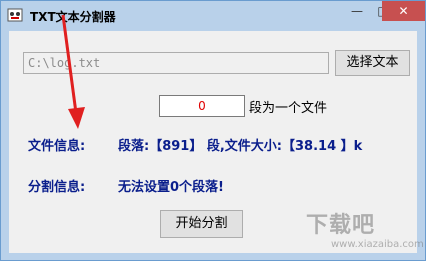 The height and width of the screenshot is (261, 426). Describe the element at coordinates (171, 187) in the screenshot. I see `split-info-value: 无法设置0个段落!` at that location.